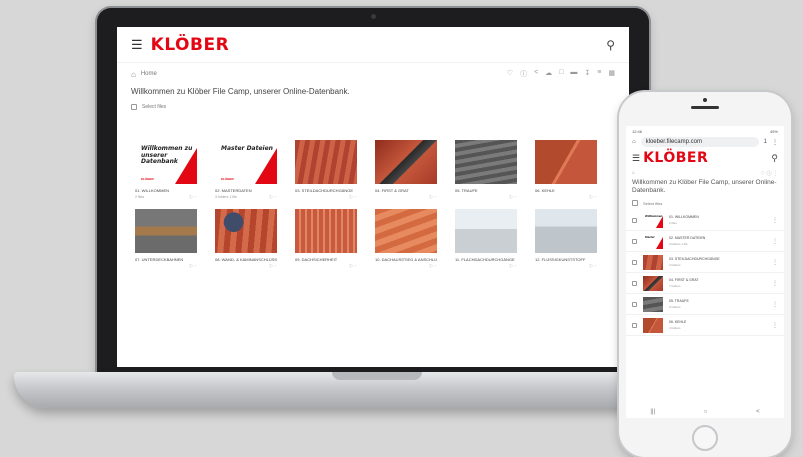 The image size is (803, 457). What do you see at coordinates (705, 325) in the screenshot?
I see `list-item: 06. KEHLE 4 folders ⋮` at bounding box center [705, 325].